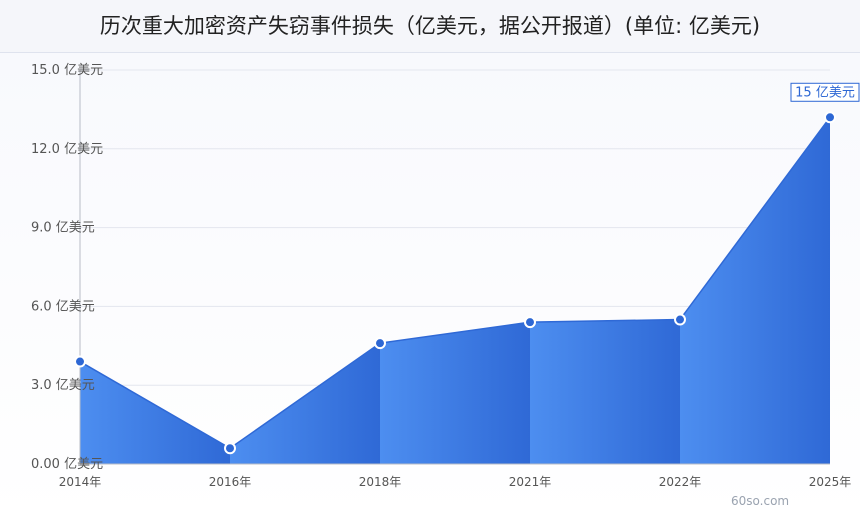 The image size is (860, 520). What do you see at coordinates (760, 501) in the screenshot?
I see `watermark: 60so.com` at bounding box center [760, 501].